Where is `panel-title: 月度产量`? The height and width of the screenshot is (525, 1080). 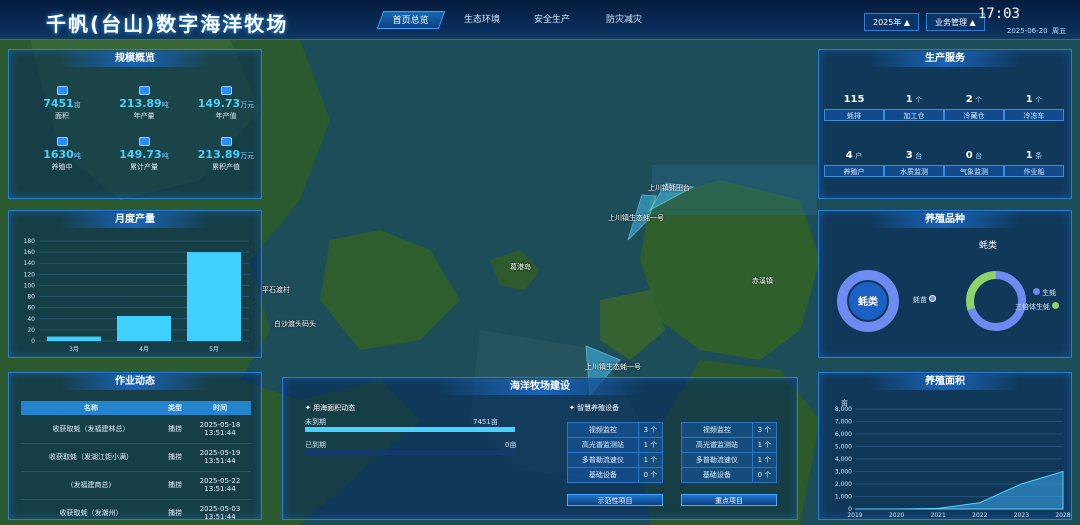
panel-title: 月度产量 is located at coordinates (135, 220).